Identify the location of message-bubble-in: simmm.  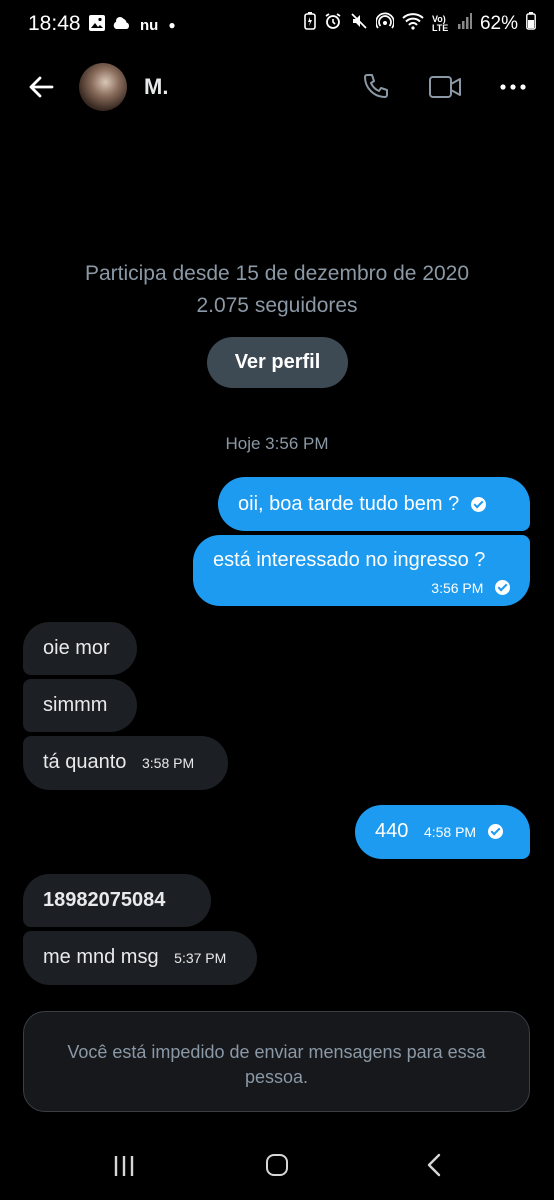
(80, 705).